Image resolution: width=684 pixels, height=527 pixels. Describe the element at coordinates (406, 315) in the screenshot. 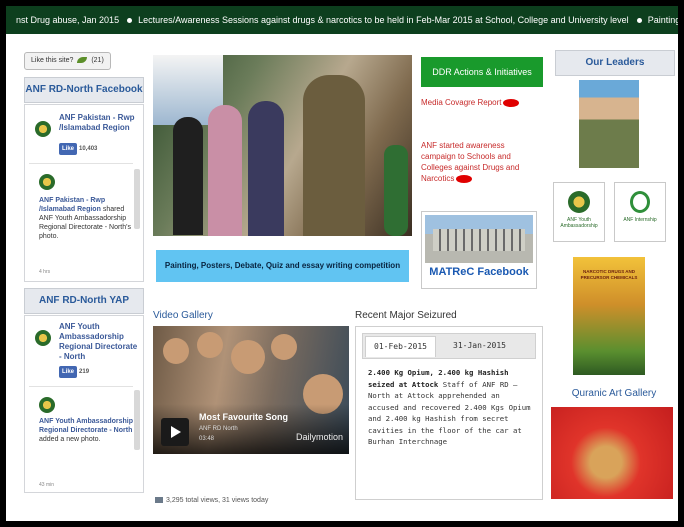

I see `seizures-title: Recent Major Seizured` at that location.